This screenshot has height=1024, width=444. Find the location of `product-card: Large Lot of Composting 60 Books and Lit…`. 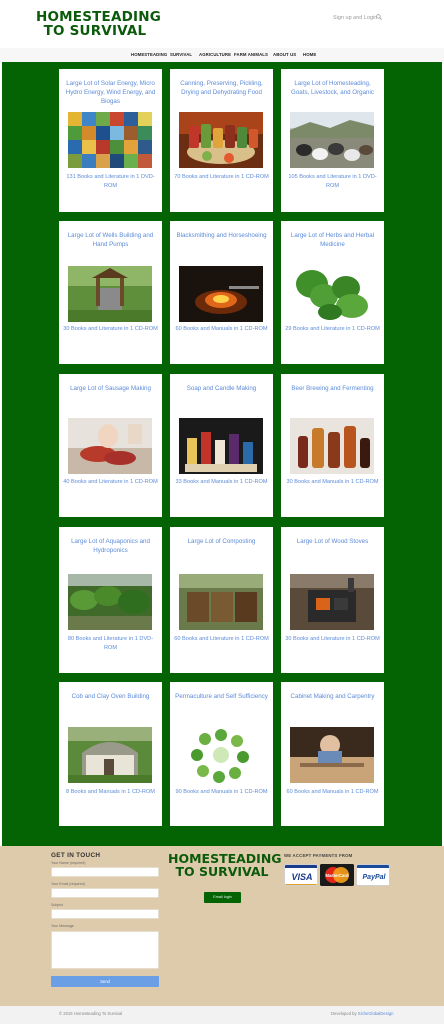

product-card: Large Lot of Composting 60 Books and Lit… is located at coordinates (221, 600).